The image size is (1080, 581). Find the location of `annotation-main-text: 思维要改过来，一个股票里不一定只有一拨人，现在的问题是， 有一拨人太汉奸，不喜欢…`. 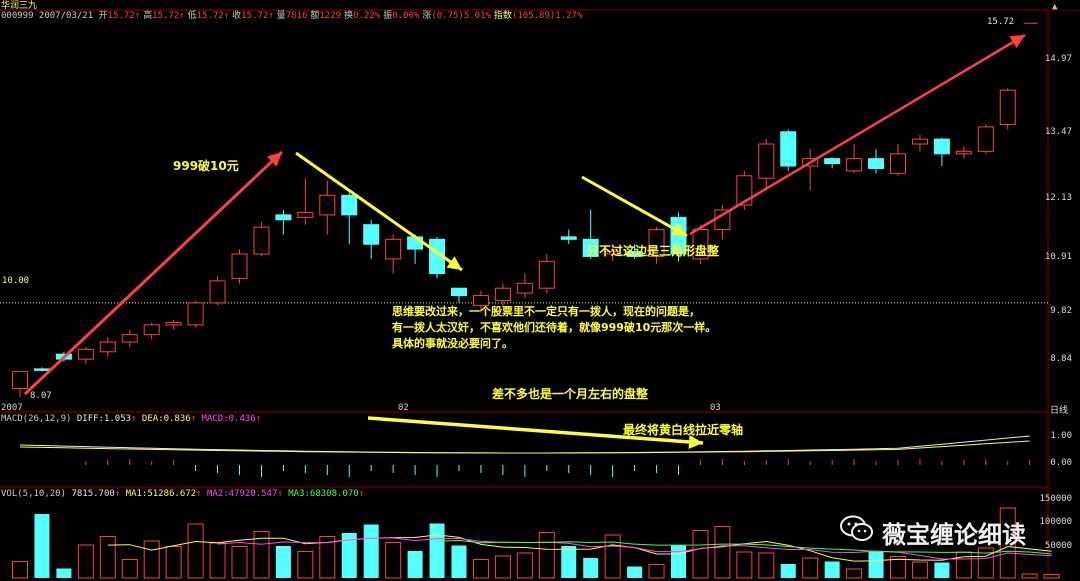

annotation-main-text: 思维要改过来，一个股票里不一定只有一拨人，现在的问题是， 有一拨人太汉奸，不喜欢… is located at coordinates (554, 327).